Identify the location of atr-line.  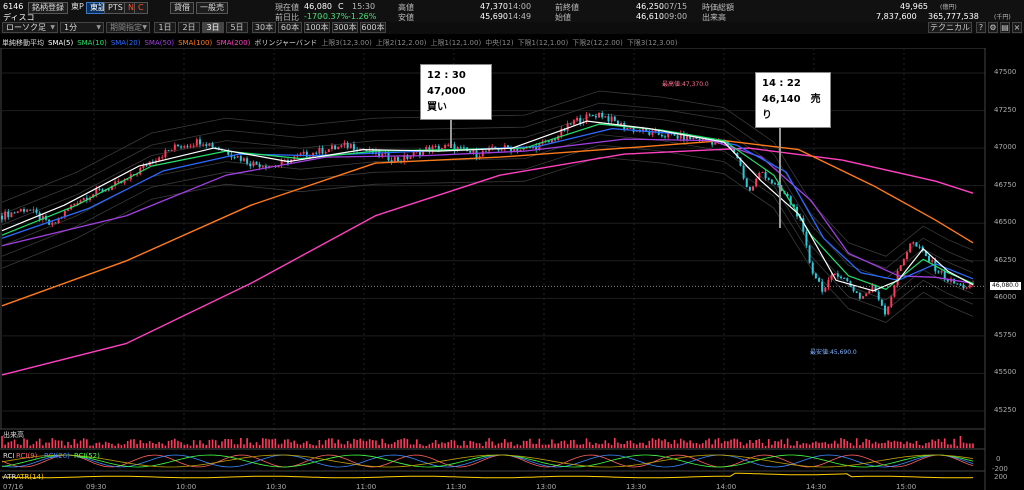
(487, 475).